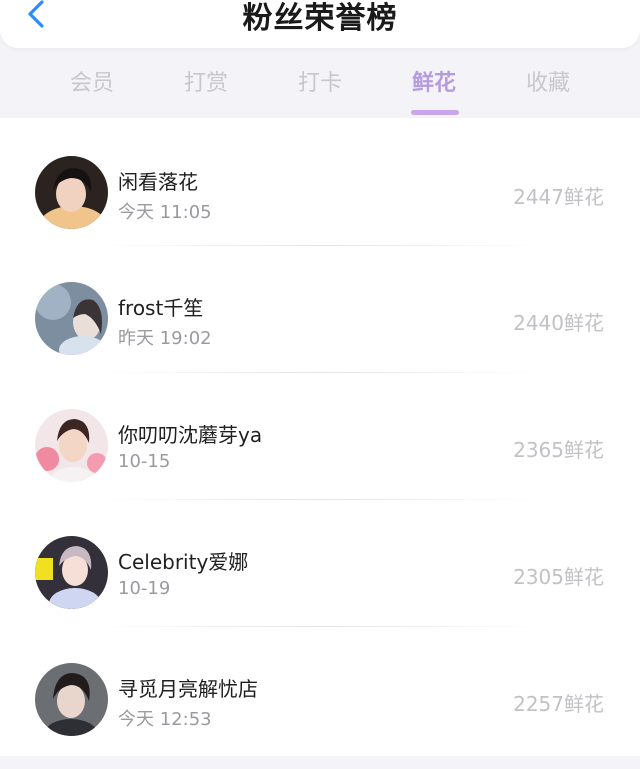 The height and width of the screenshot is (769, 640). I want to click on flower-count: 2305鲜花, so click(558, 577).